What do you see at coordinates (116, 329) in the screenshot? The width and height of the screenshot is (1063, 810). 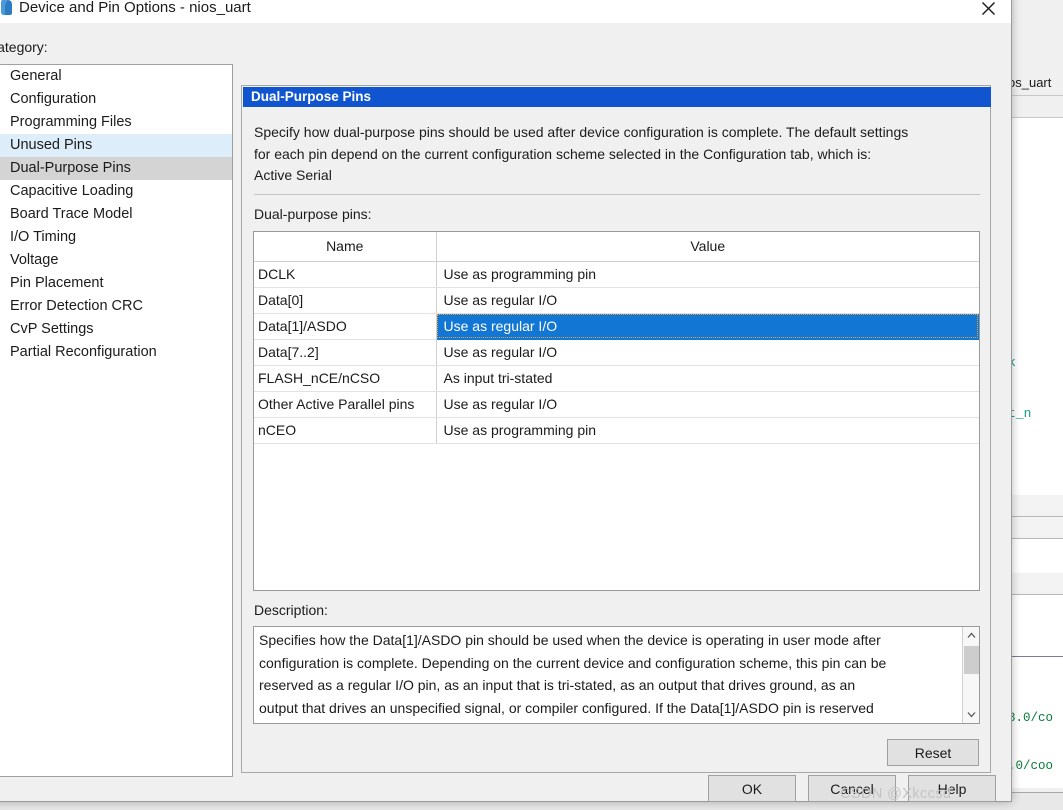 I see `sidebar-item-cvp-settings: CvP Settings` at bounding box center [116, 329].